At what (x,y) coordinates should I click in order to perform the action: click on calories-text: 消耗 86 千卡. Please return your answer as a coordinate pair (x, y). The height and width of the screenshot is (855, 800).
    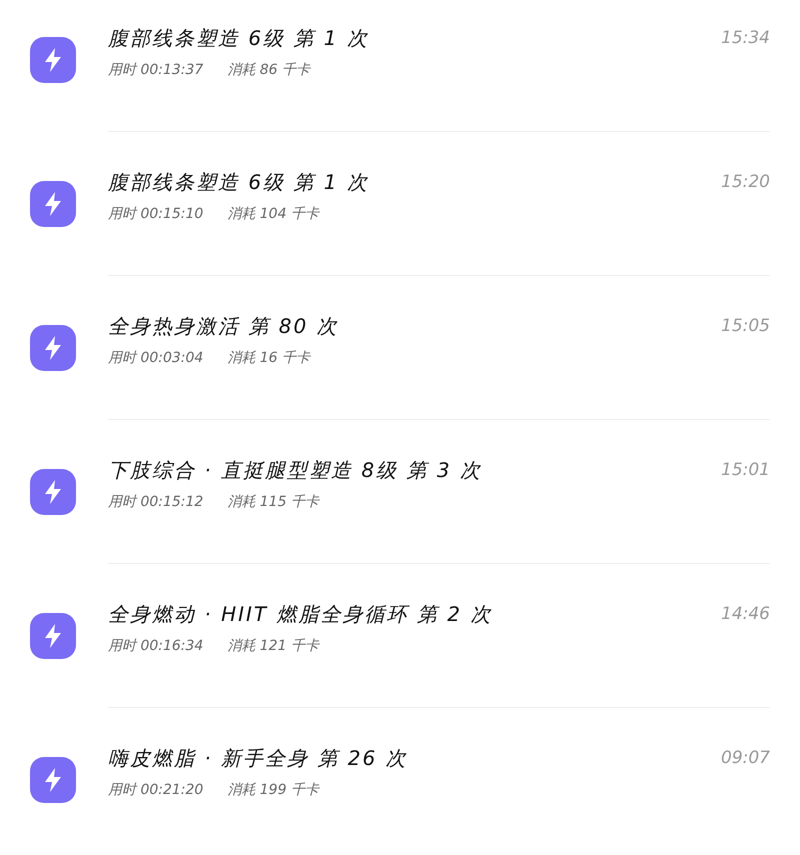
    Looking at the image, I should click on (268, 70).